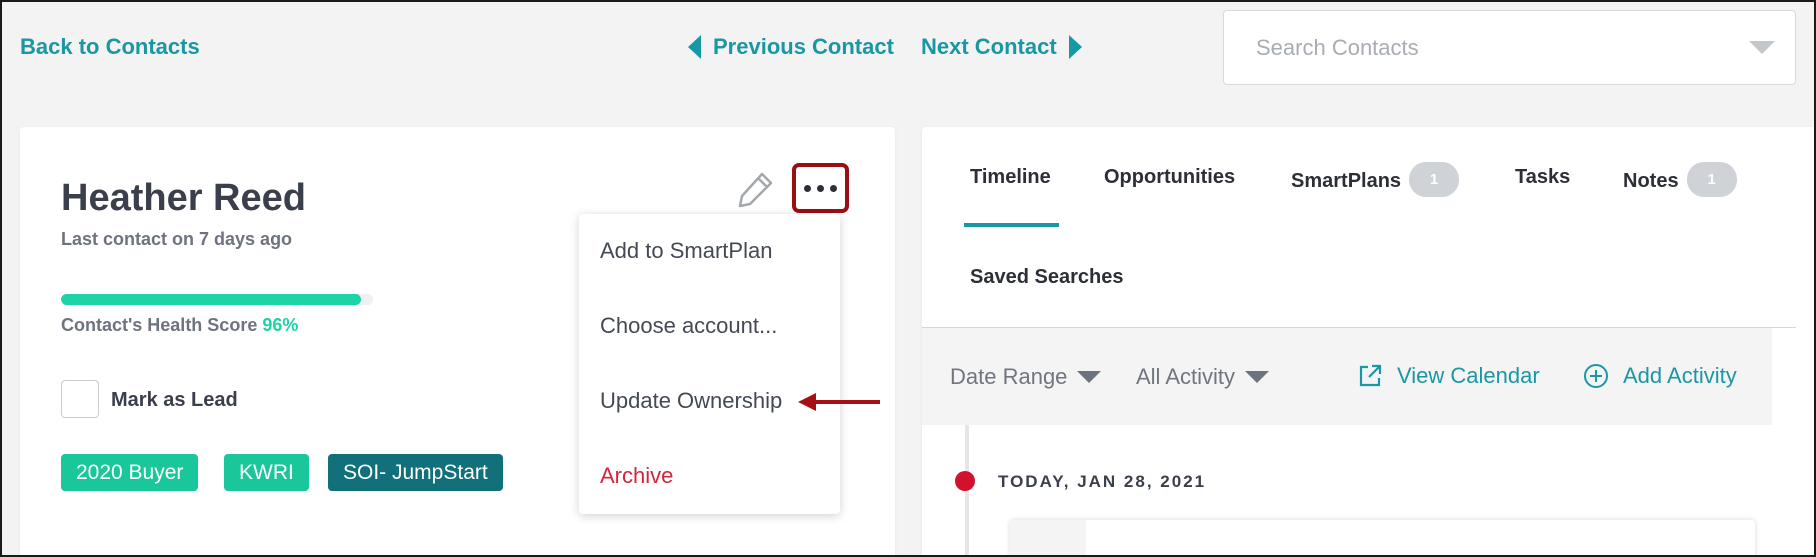  What do you see at coordinates (1680, 179) in the screenshot?
I see `tab-notes: Notes 1` at bounding box center [1680, 179].